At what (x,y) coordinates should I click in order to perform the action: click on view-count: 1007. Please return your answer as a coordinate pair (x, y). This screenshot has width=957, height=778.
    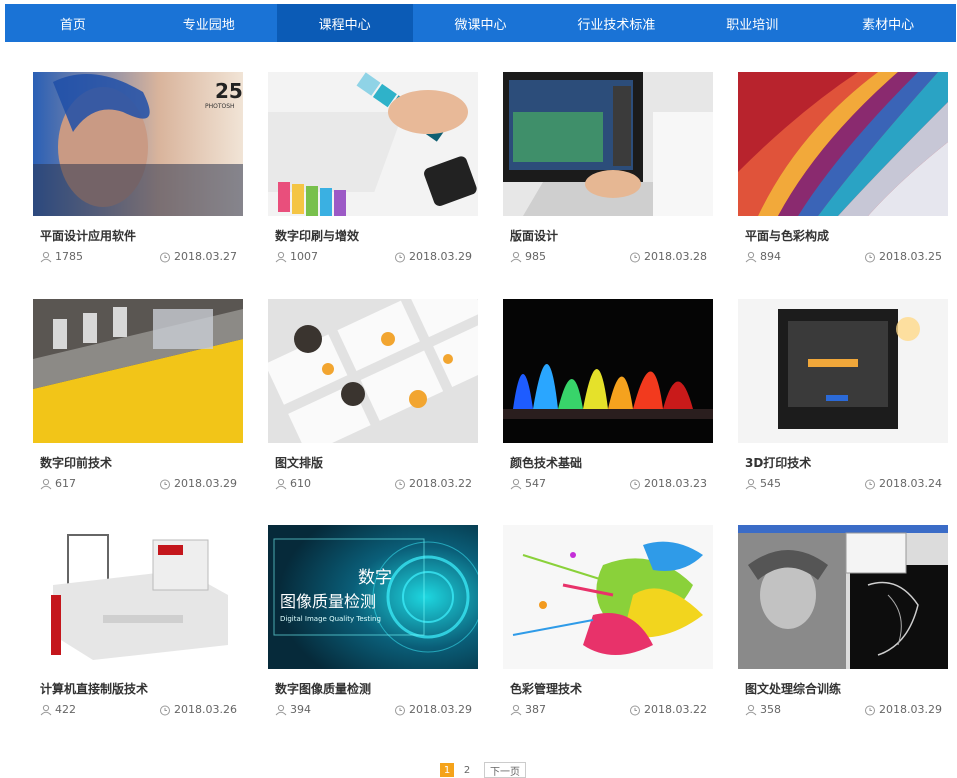
    Looking at the image, I should click on (304, 256).